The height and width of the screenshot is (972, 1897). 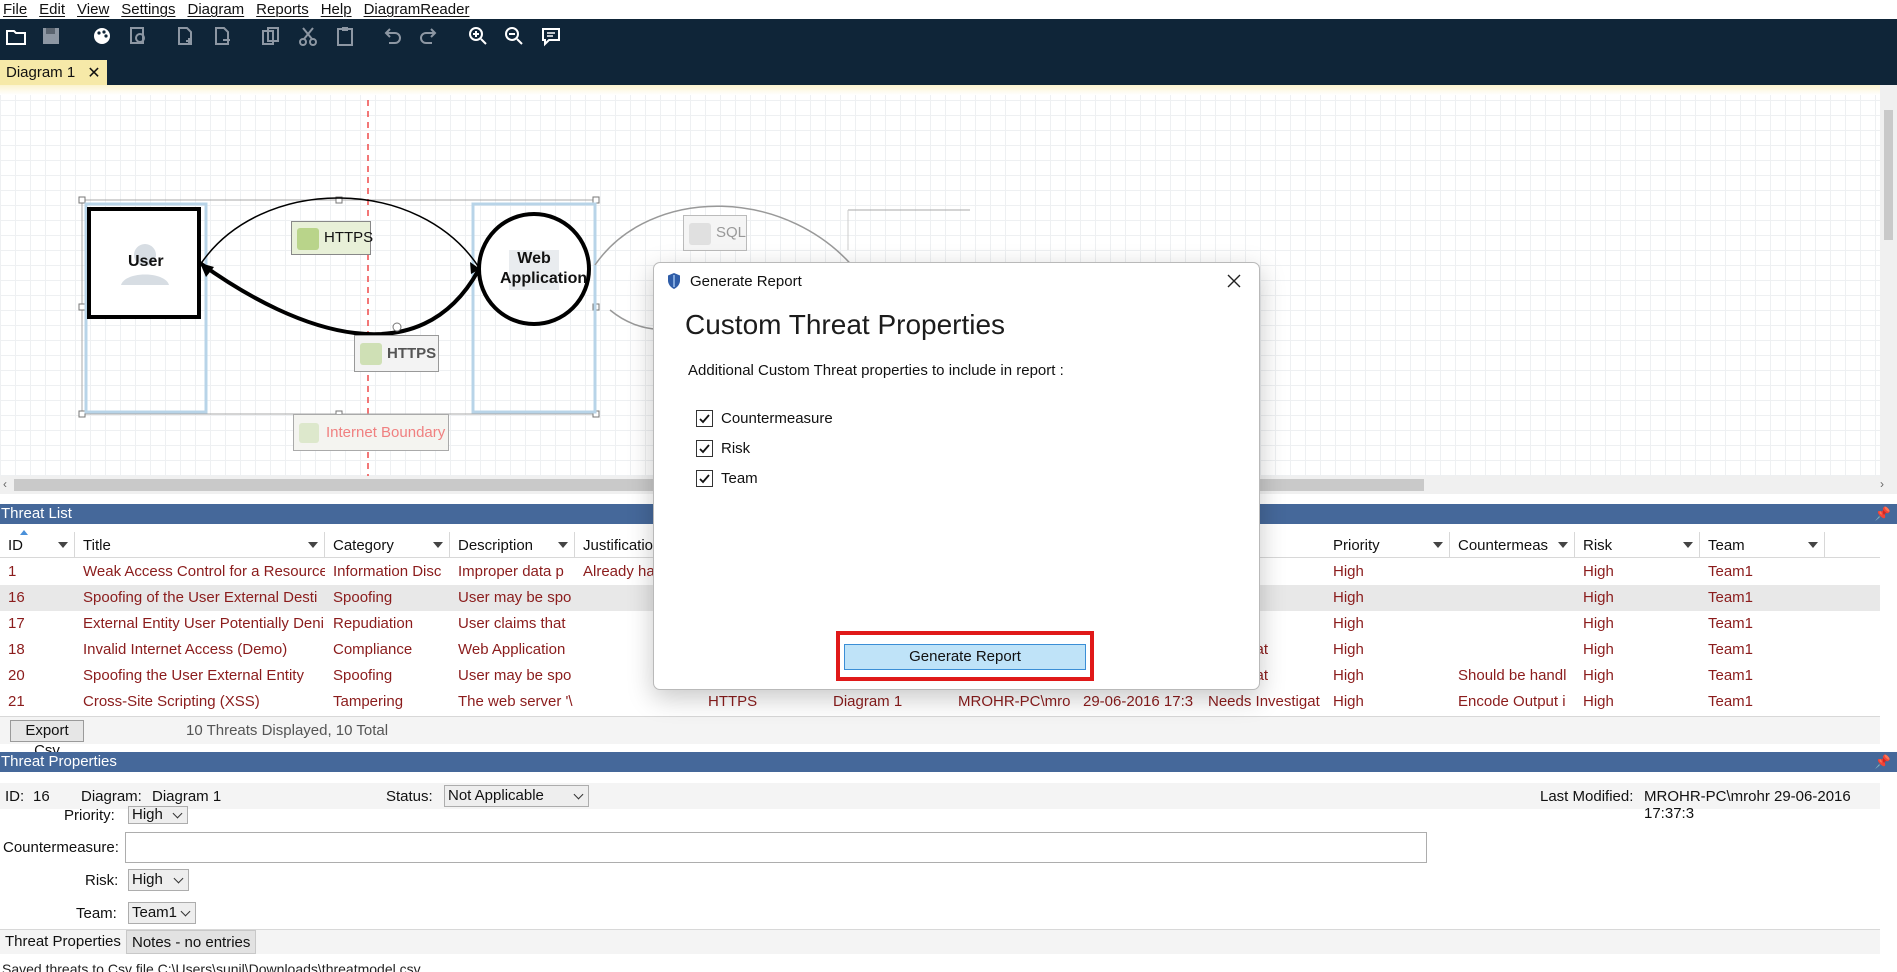 I want to click on menu-diagramreader: DiagramReader, so click(x=417, y=9).